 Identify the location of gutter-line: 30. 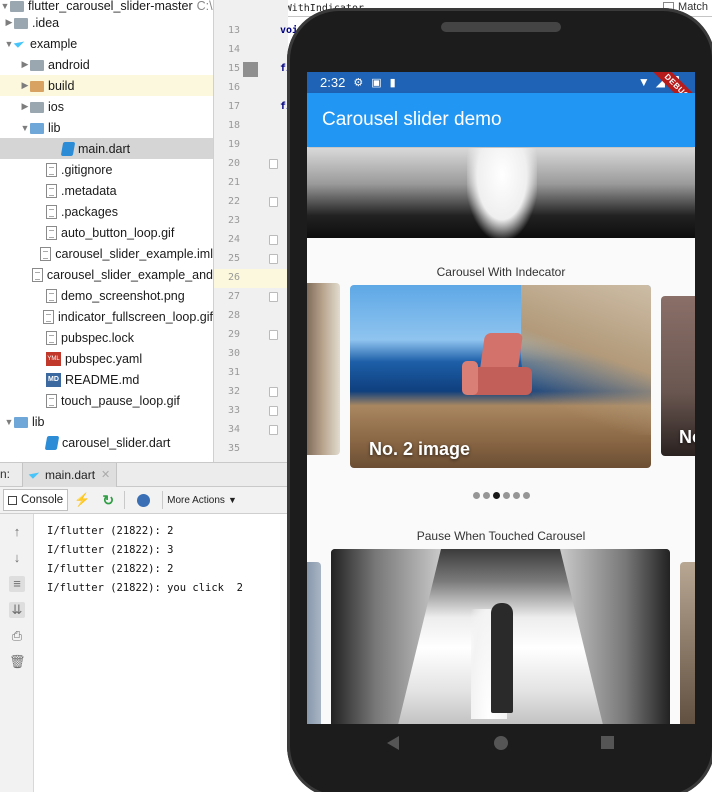
(251, 354).